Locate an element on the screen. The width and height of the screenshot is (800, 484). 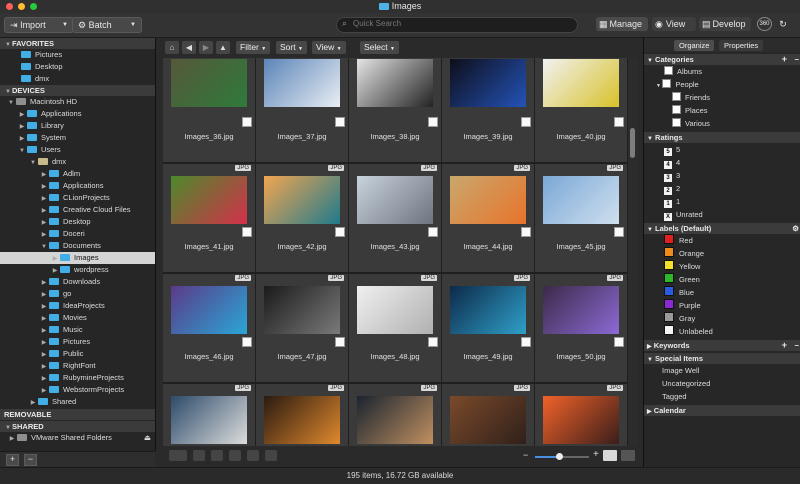
slider-knob is located at coordinates (560, 456).